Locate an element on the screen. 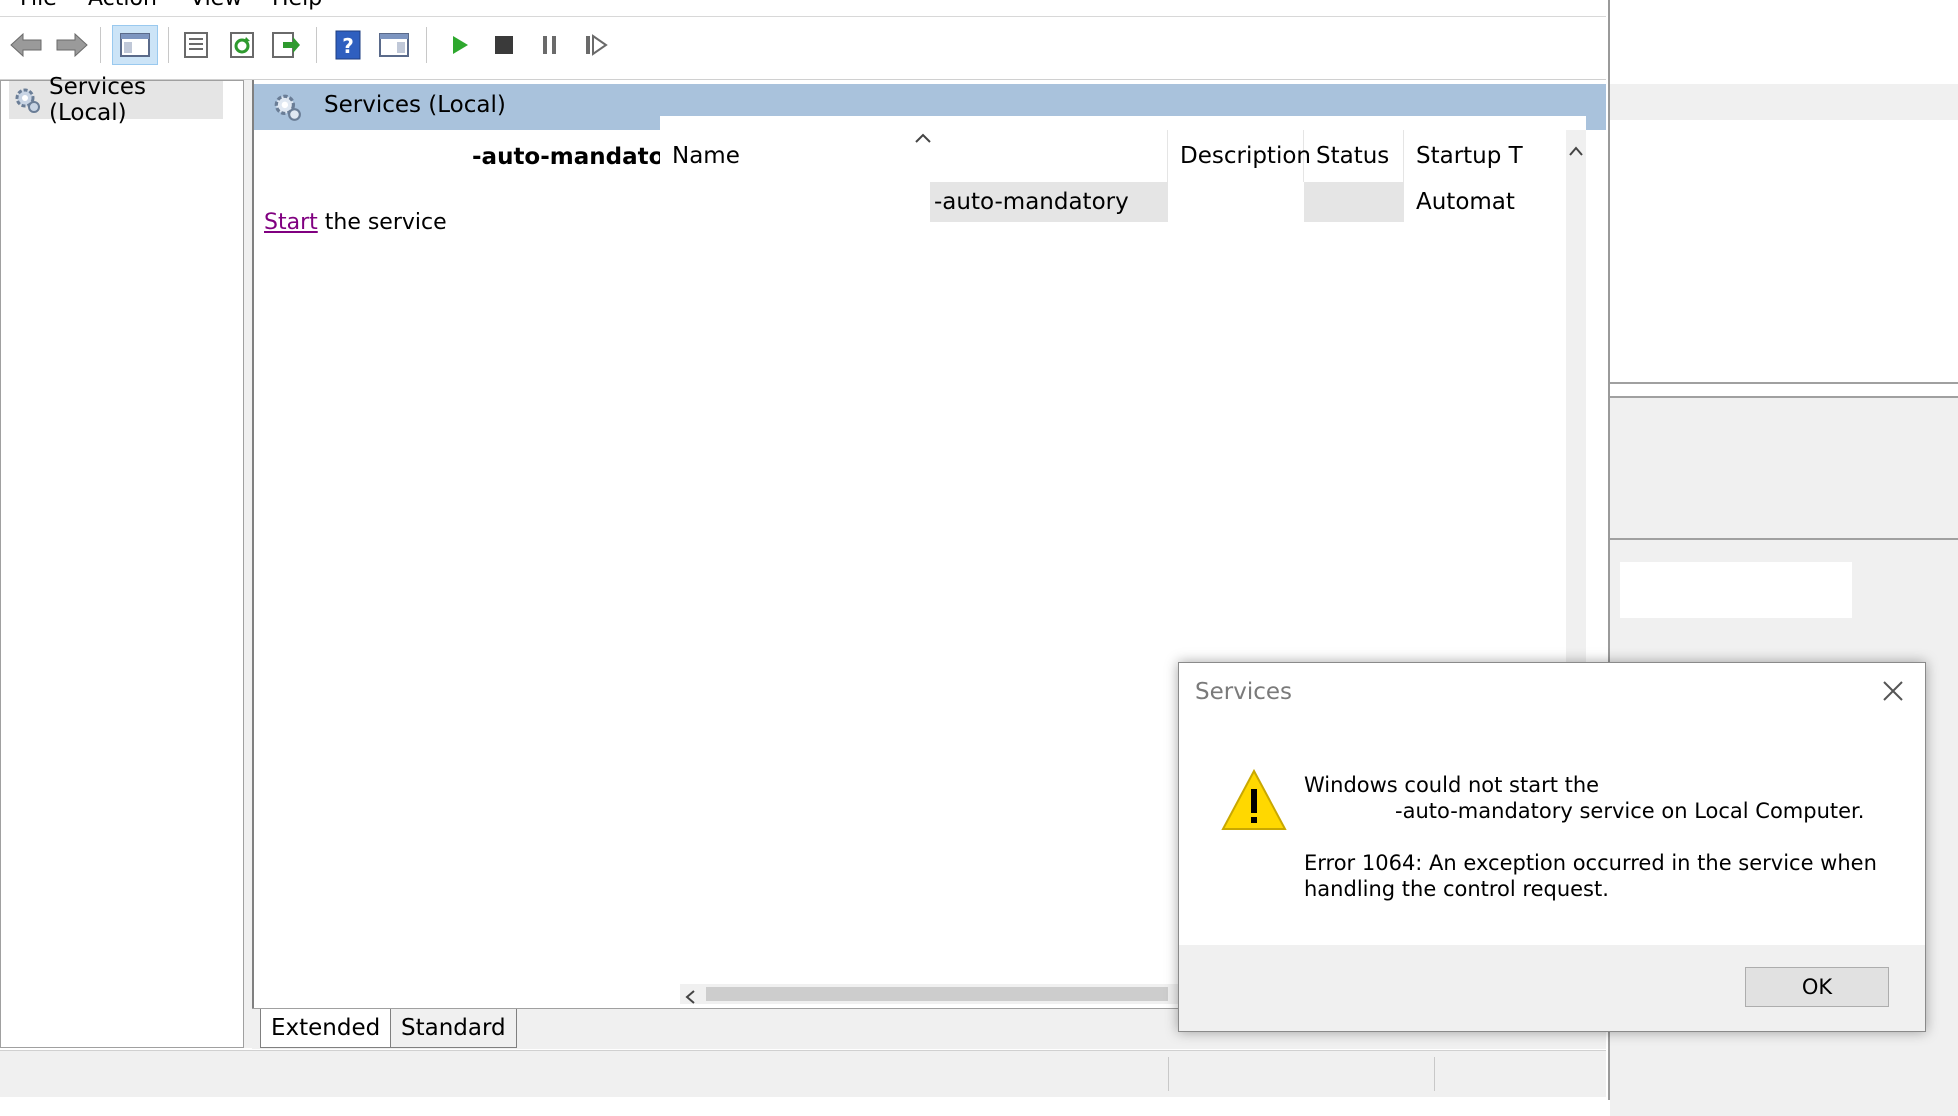  tree-item-label: Services (Local) is located at coordinates (97, 100).